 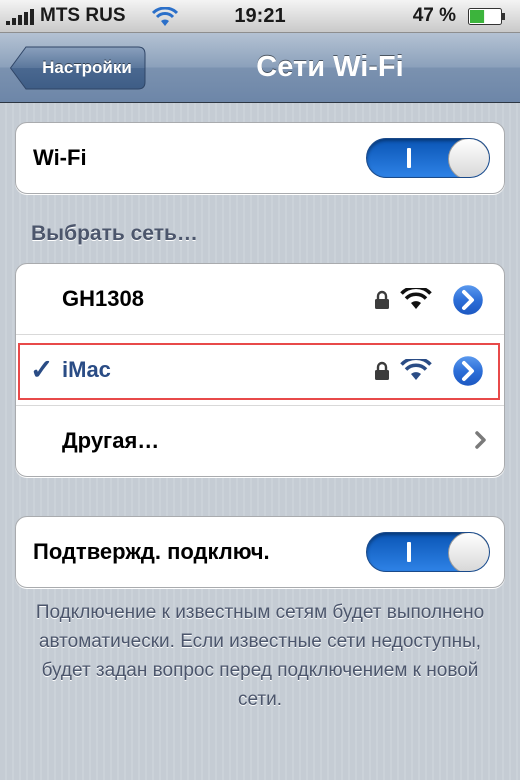 I want to click on navigation-bar: Настройки Сети Wi-Fi, so click(x=260, y=68).